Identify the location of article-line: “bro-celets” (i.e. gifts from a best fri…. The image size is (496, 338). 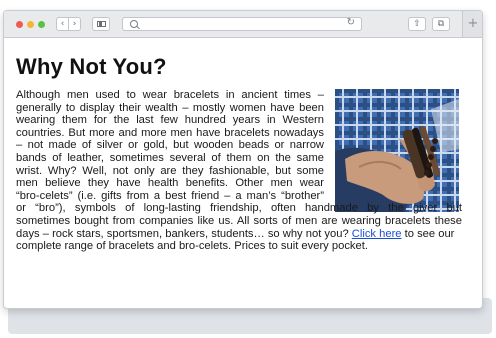
(170, 195).